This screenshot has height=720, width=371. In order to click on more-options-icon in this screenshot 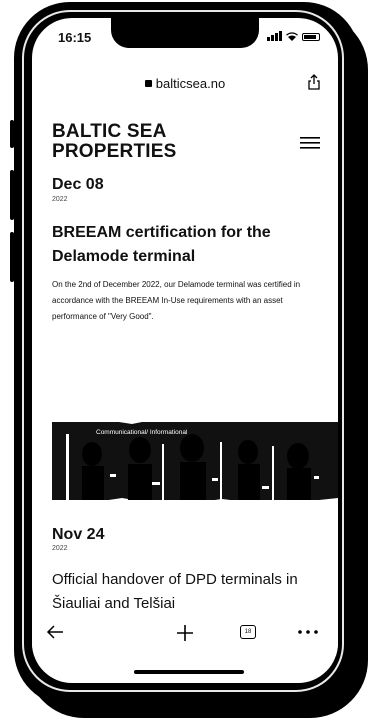, I will do `click(308, 632)`.